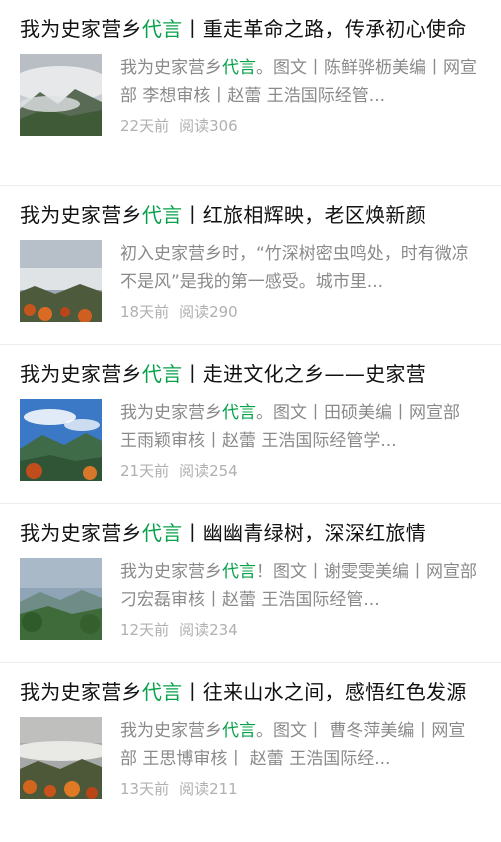  I want to click on article-title: 我为史家营乡代言丨幽幽青绿树，深深红旅情, so click(250, 533).